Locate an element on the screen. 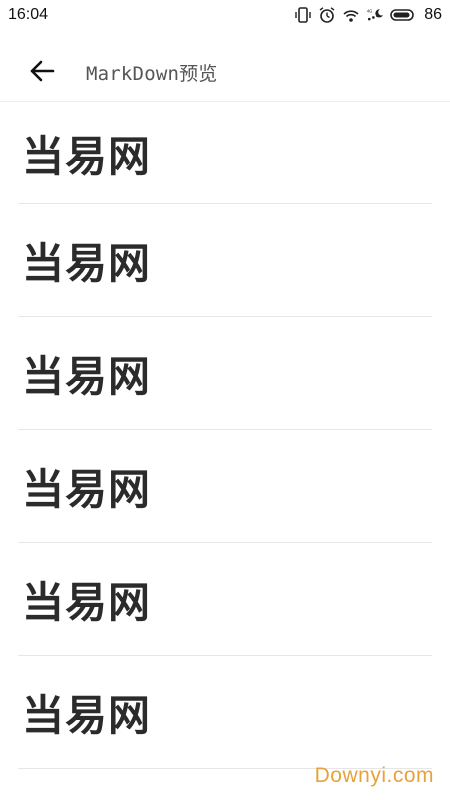 The image size is (450, 800). status-time: 16:04 is located at coordinates (28, 14).